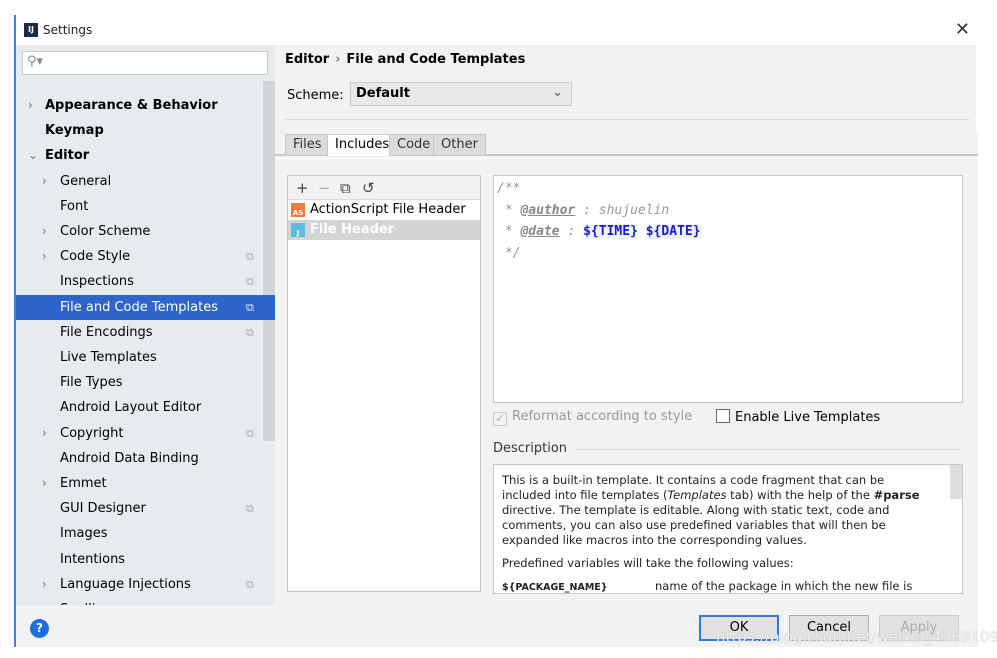 The height and width of the screenshot is (658, 997). I want to click on sidebar-item-label: Code Style, so click(95, 257).